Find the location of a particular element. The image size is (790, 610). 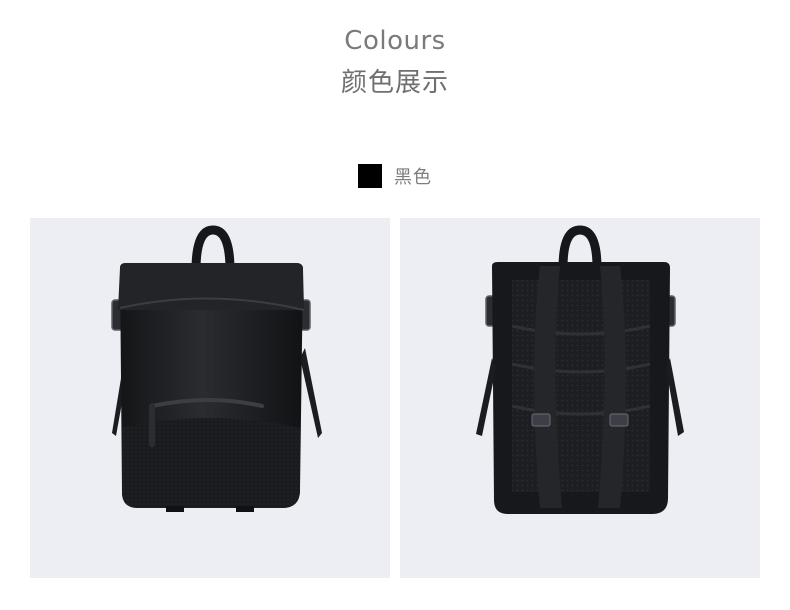

backpack-back-icon is located at coordinates (580, 369).